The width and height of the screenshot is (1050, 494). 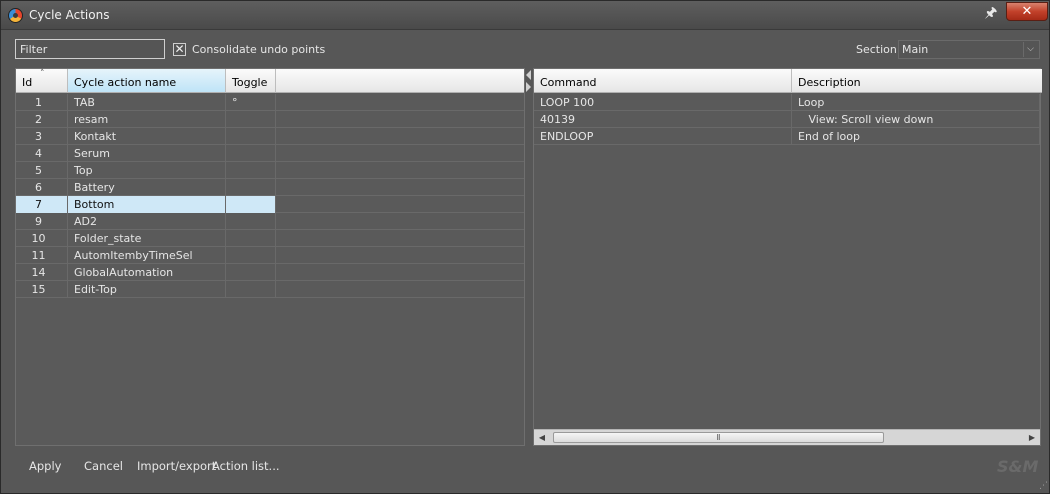 I want to click on table-row: 1 TAB °, so click(x=270, y=102).